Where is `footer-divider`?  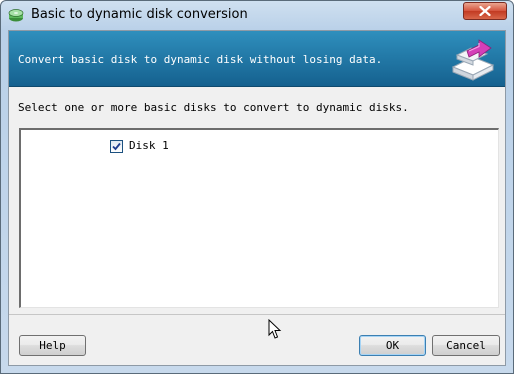
footer-divider is located at coordinates (257, 314).